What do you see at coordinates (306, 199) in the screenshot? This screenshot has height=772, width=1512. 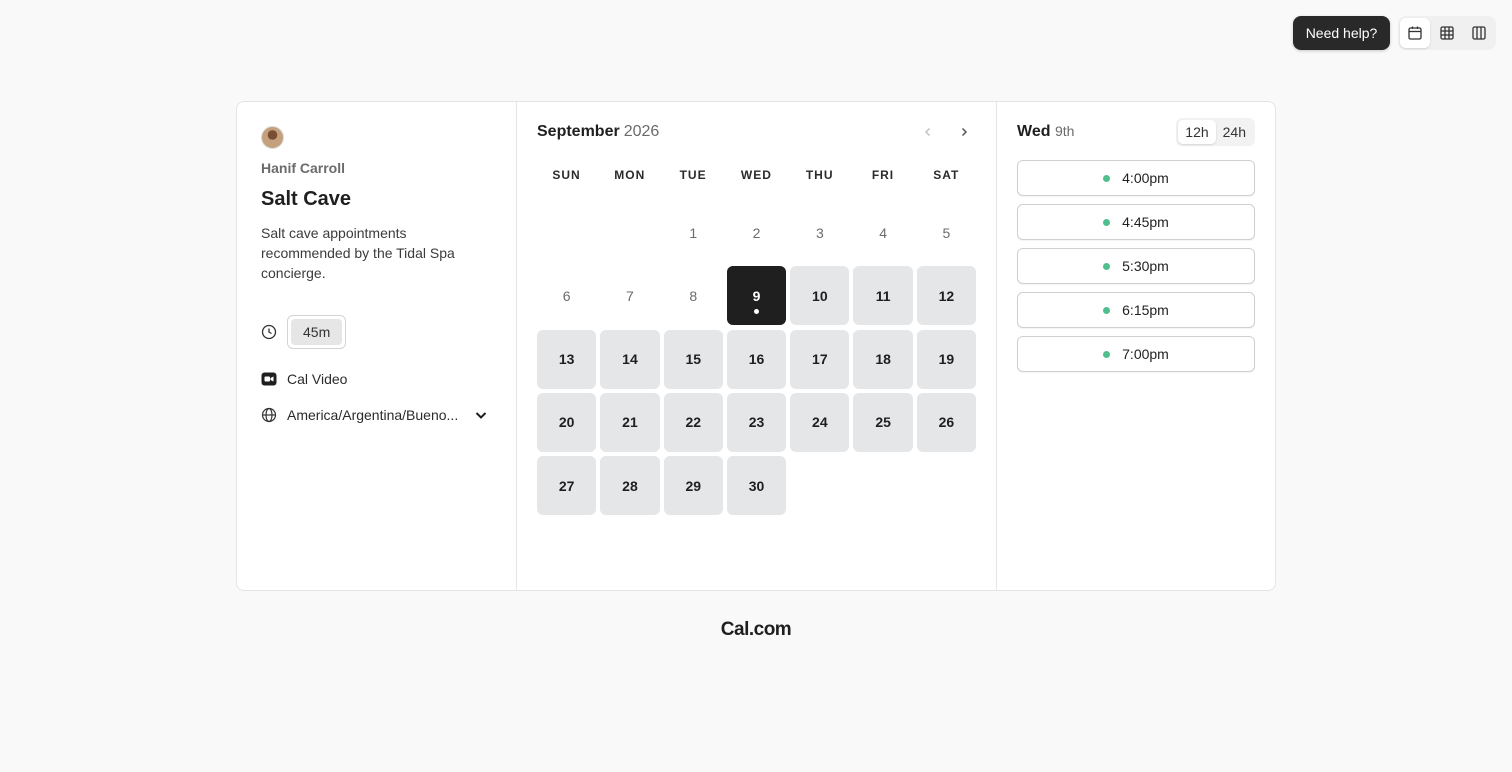 I see `event-title: Salt Cave` at bounding box center [306, 199].